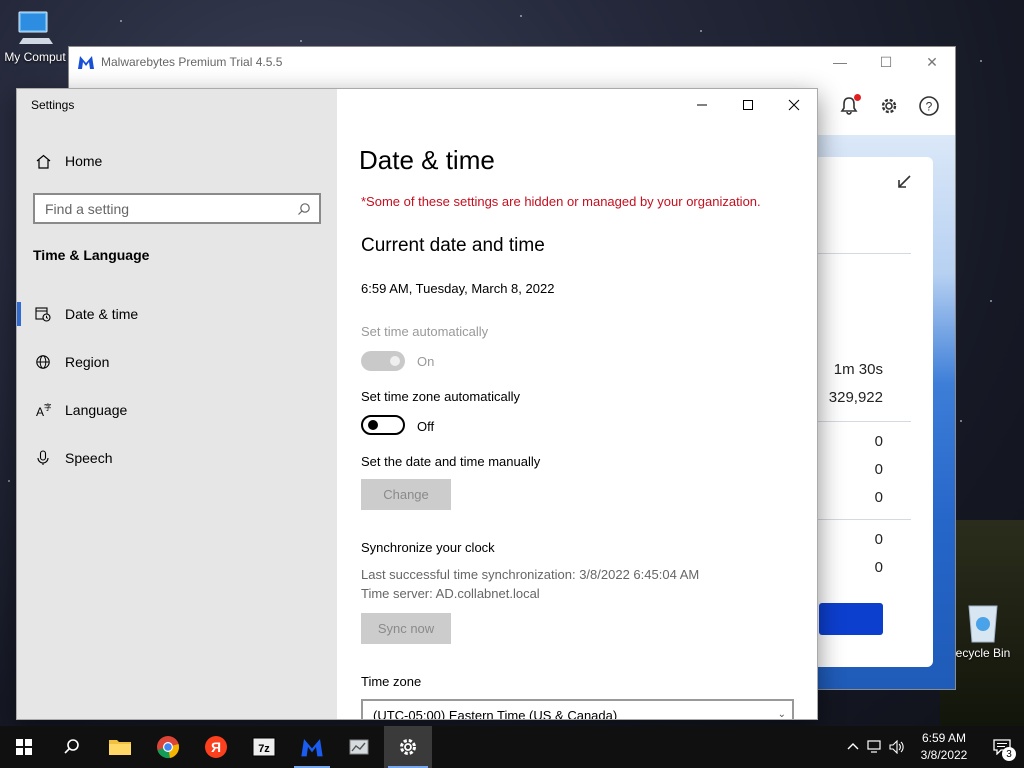 The width and height of the screenshot is (1024, 768). I want to click on time-server-text: Time server: AD.collabnet.local, so click(450, 593).